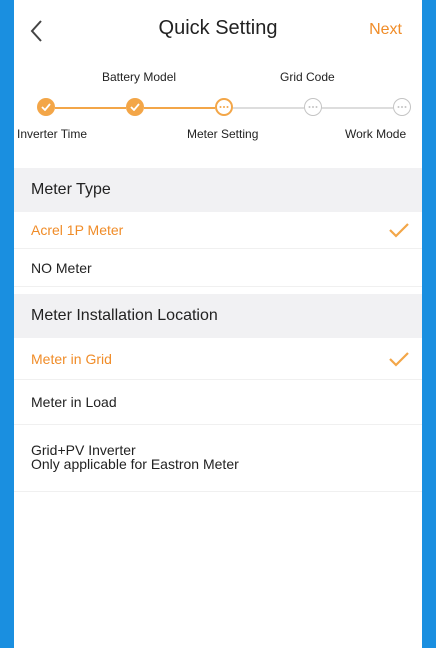  What do you see at coordinates (71, 358) in the screenshot?
I see `option-label: Meter in Grid` at bounding box center [71, 358].